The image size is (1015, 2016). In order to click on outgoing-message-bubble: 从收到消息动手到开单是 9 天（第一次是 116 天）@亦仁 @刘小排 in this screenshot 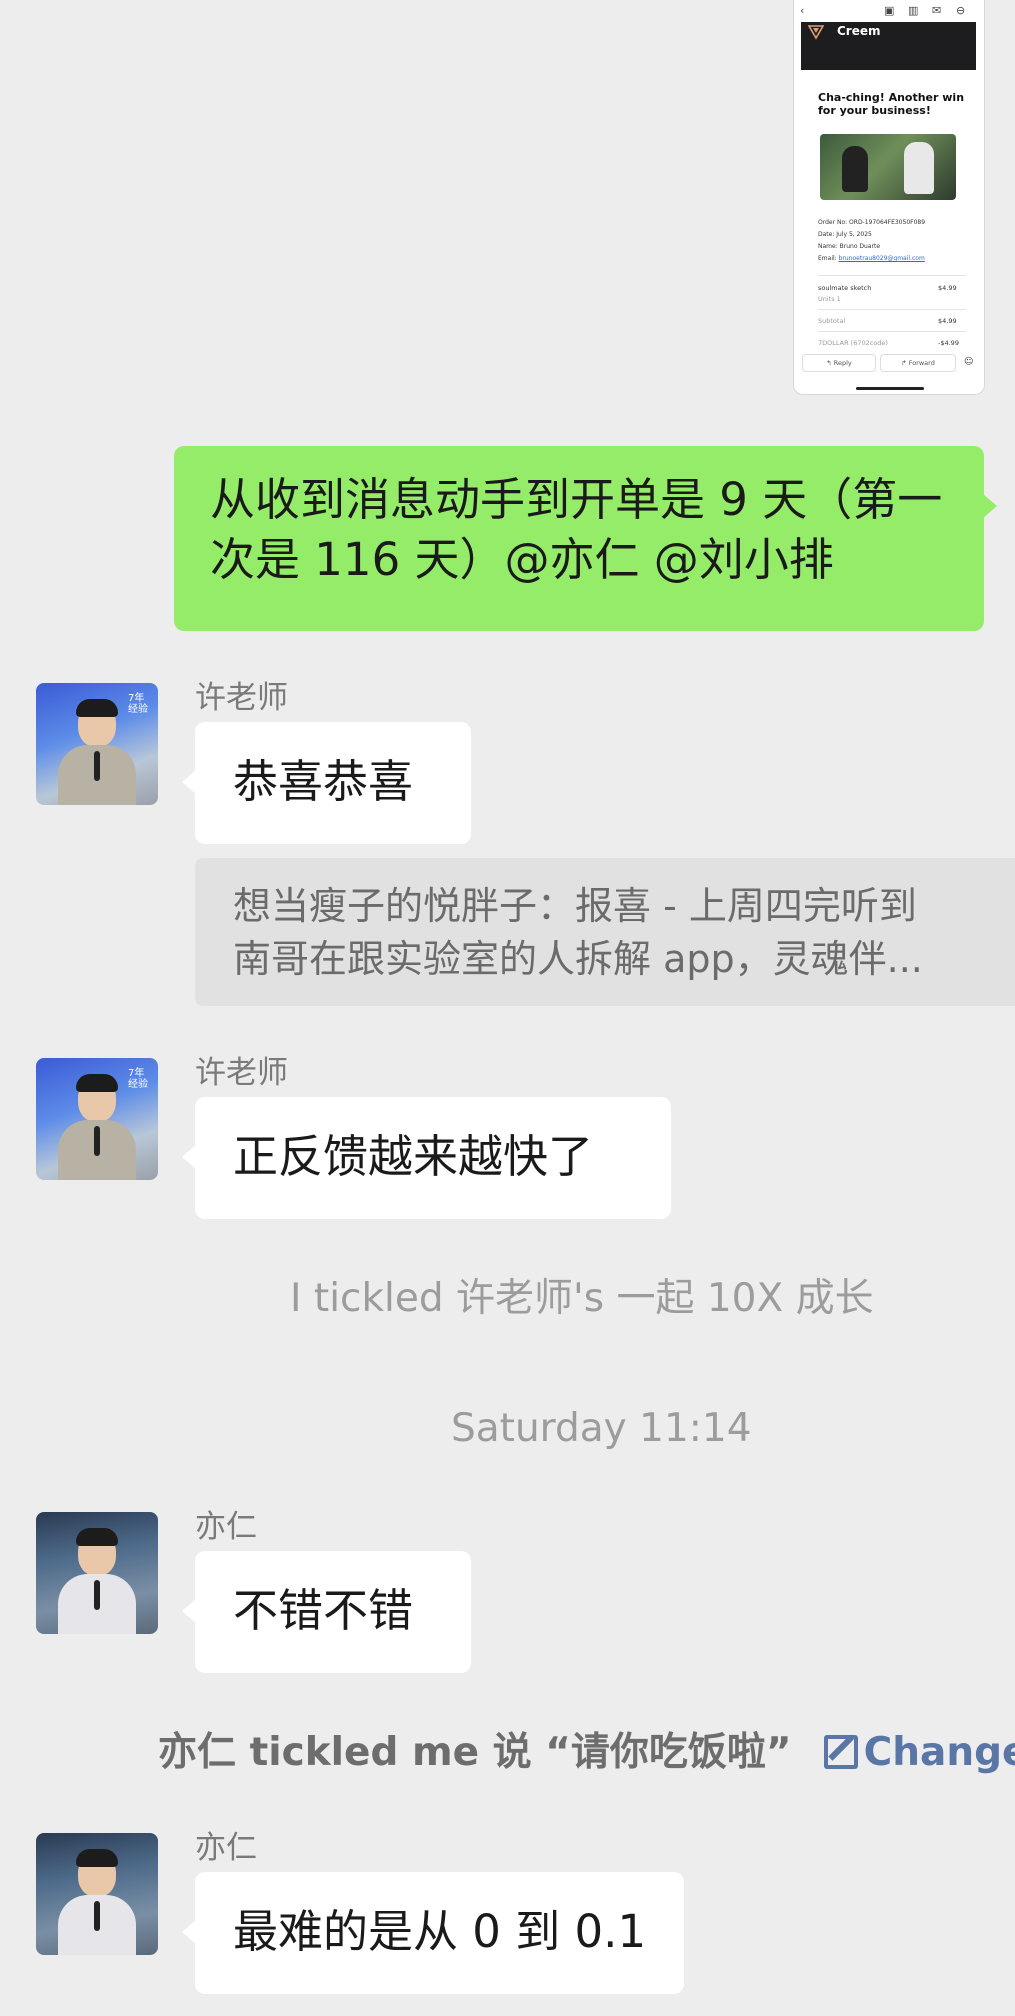, I will do `click(579, 538)`.